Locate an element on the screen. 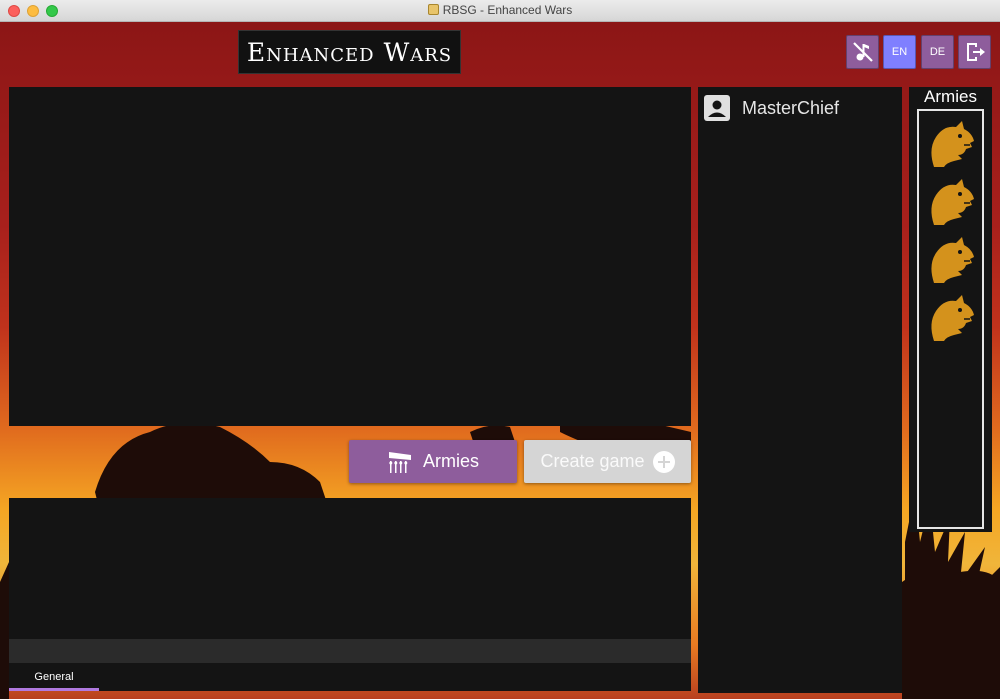 The height and width of the screenshot is (699, 1000). armies-sidebar-title: Armies is located at coordinates (950, 96).